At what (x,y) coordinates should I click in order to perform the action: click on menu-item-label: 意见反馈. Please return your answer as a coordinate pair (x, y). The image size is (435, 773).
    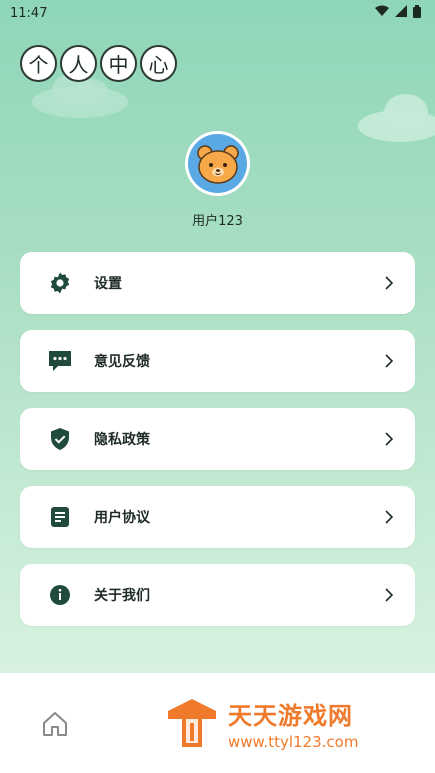
    Looking at the image, I should click on (122, 362).